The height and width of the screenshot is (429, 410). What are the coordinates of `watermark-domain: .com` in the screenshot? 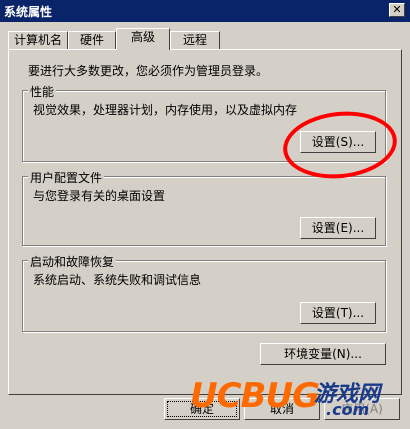 It's located at (348, 409).